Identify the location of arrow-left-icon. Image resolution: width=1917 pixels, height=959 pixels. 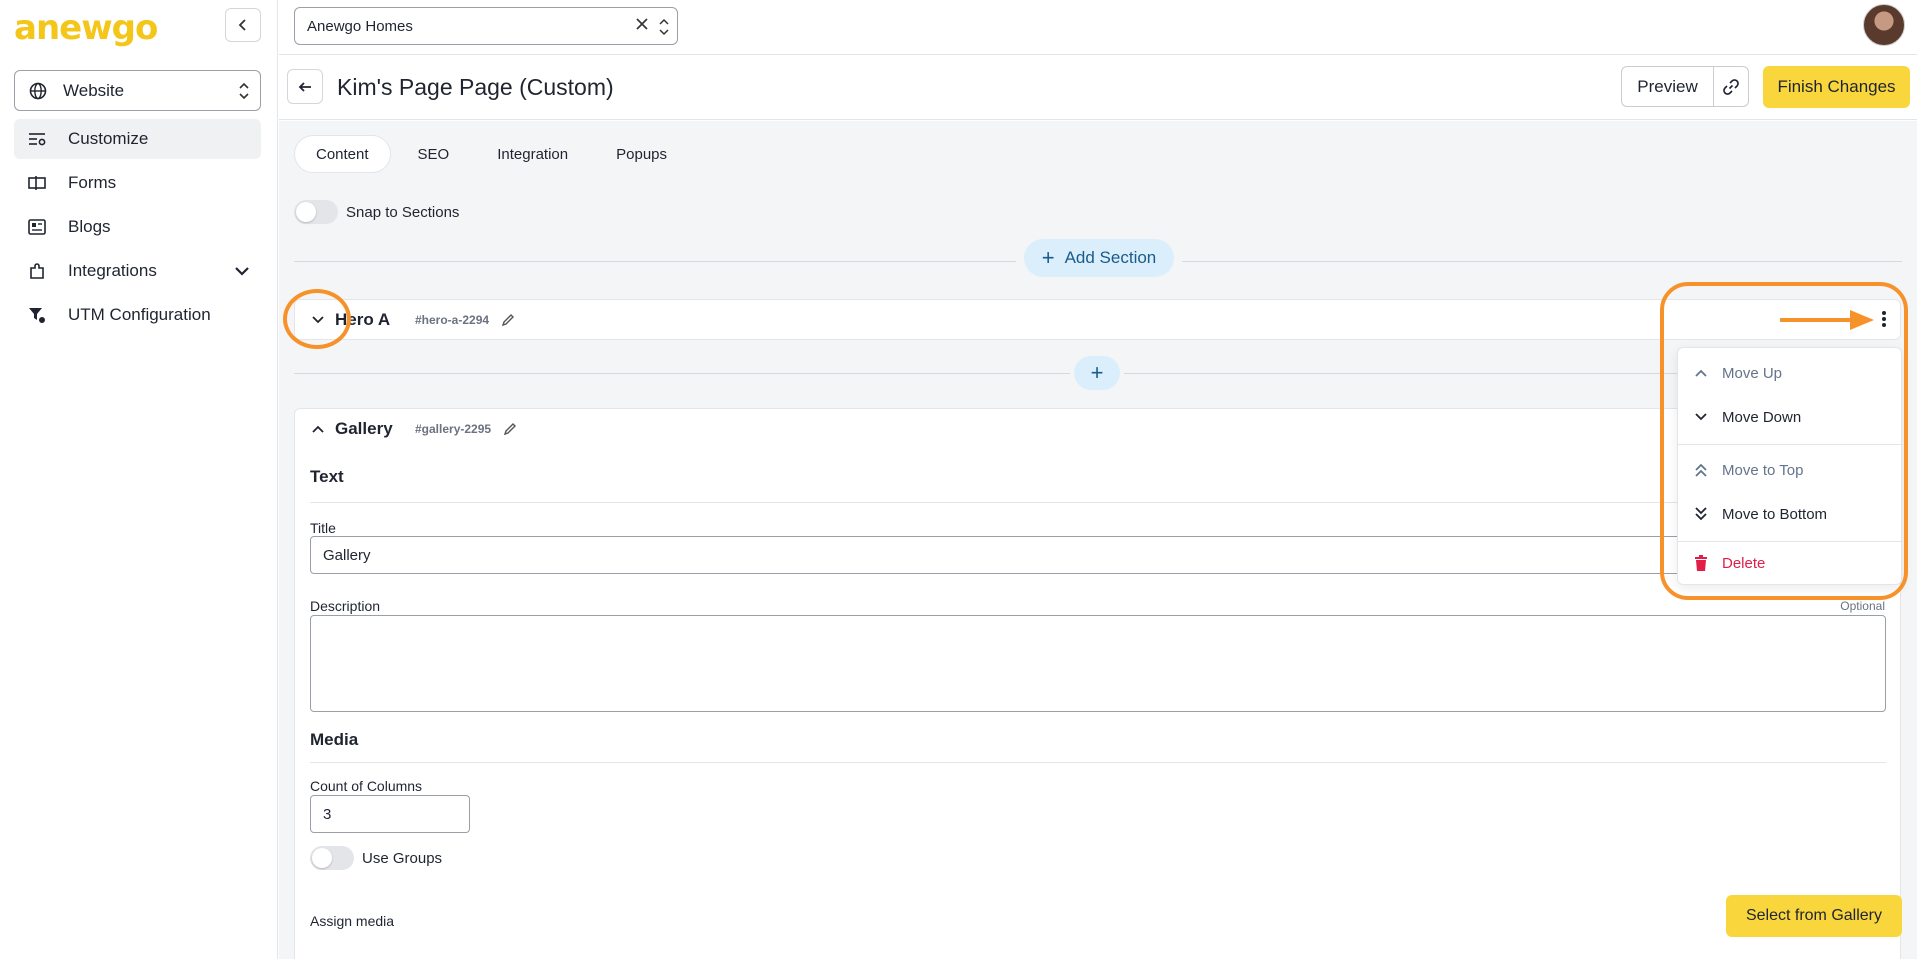
(304, 86).